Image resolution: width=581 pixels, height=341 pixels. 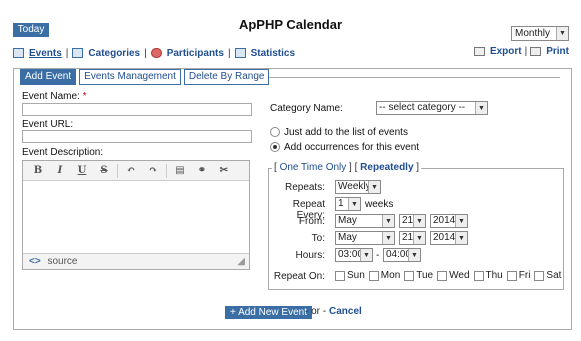 What do you see at coordinates (444, 237) in the screenshot?
I see `to-year-value: 2014` at bounding box center [444, 237].